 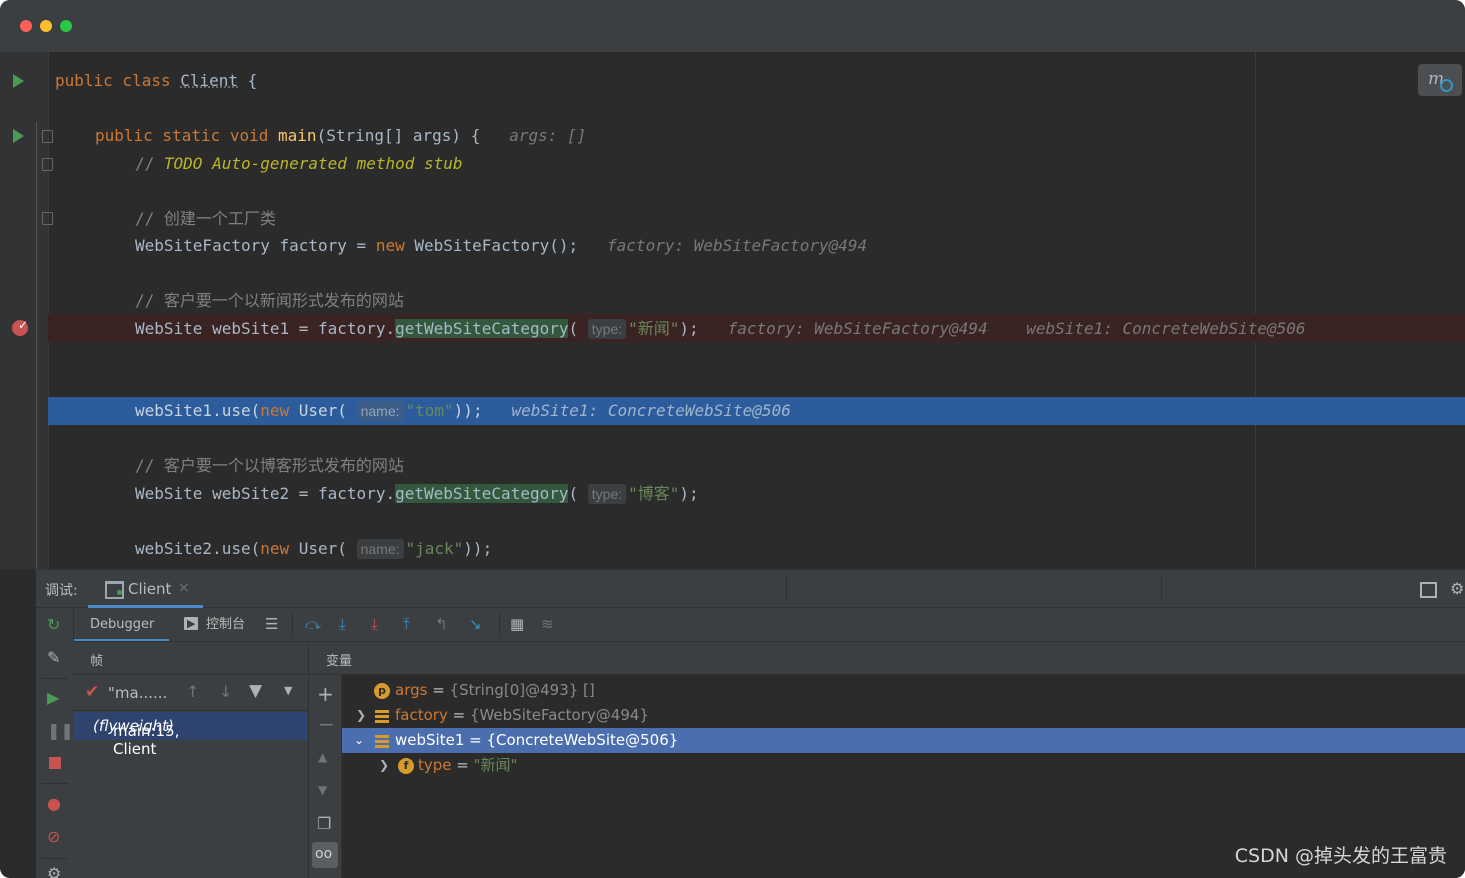 I want to click on code-line-todo: // TODO Auto-generated method stub, so click(x=299, y=163).